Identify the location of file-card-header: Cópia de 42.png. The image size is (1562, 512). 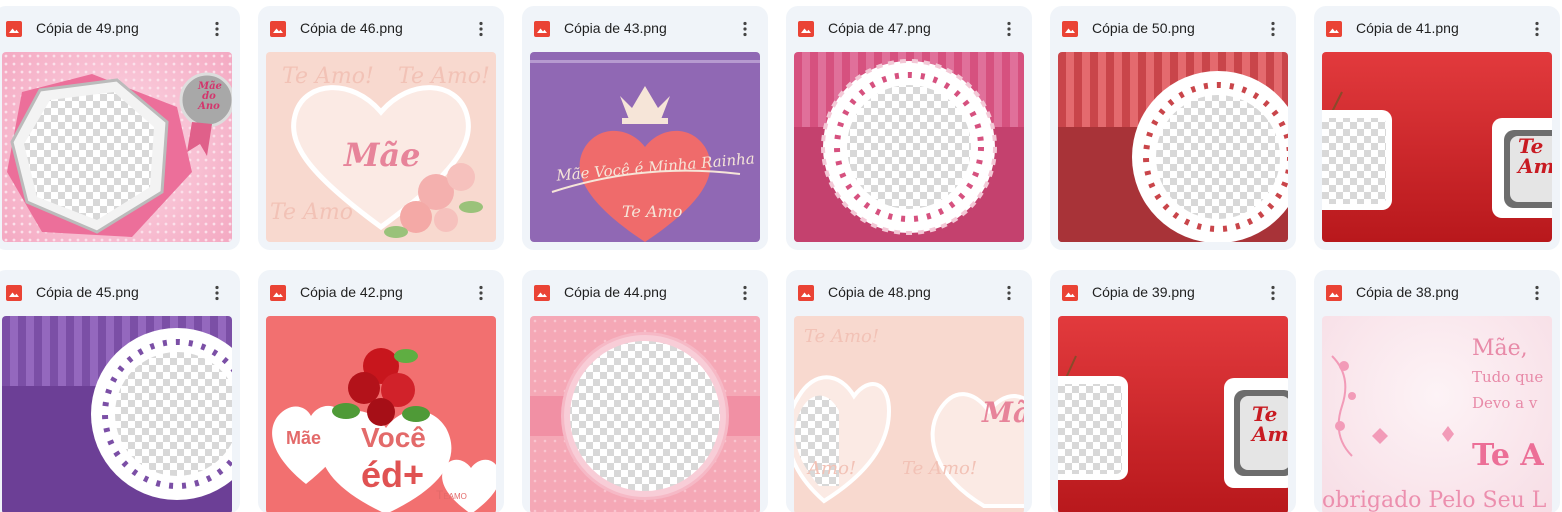
(381, 293).